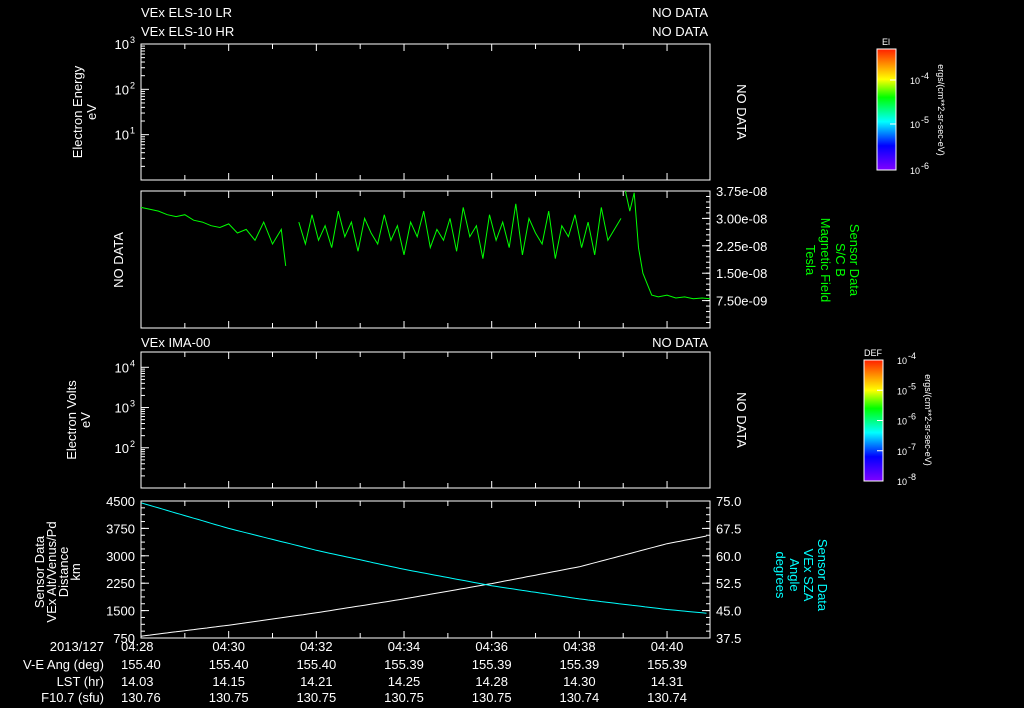  Describe the element at coordinates (132, 40) in the screenshot. I see `panel1-tick-exp: 3` at that location.